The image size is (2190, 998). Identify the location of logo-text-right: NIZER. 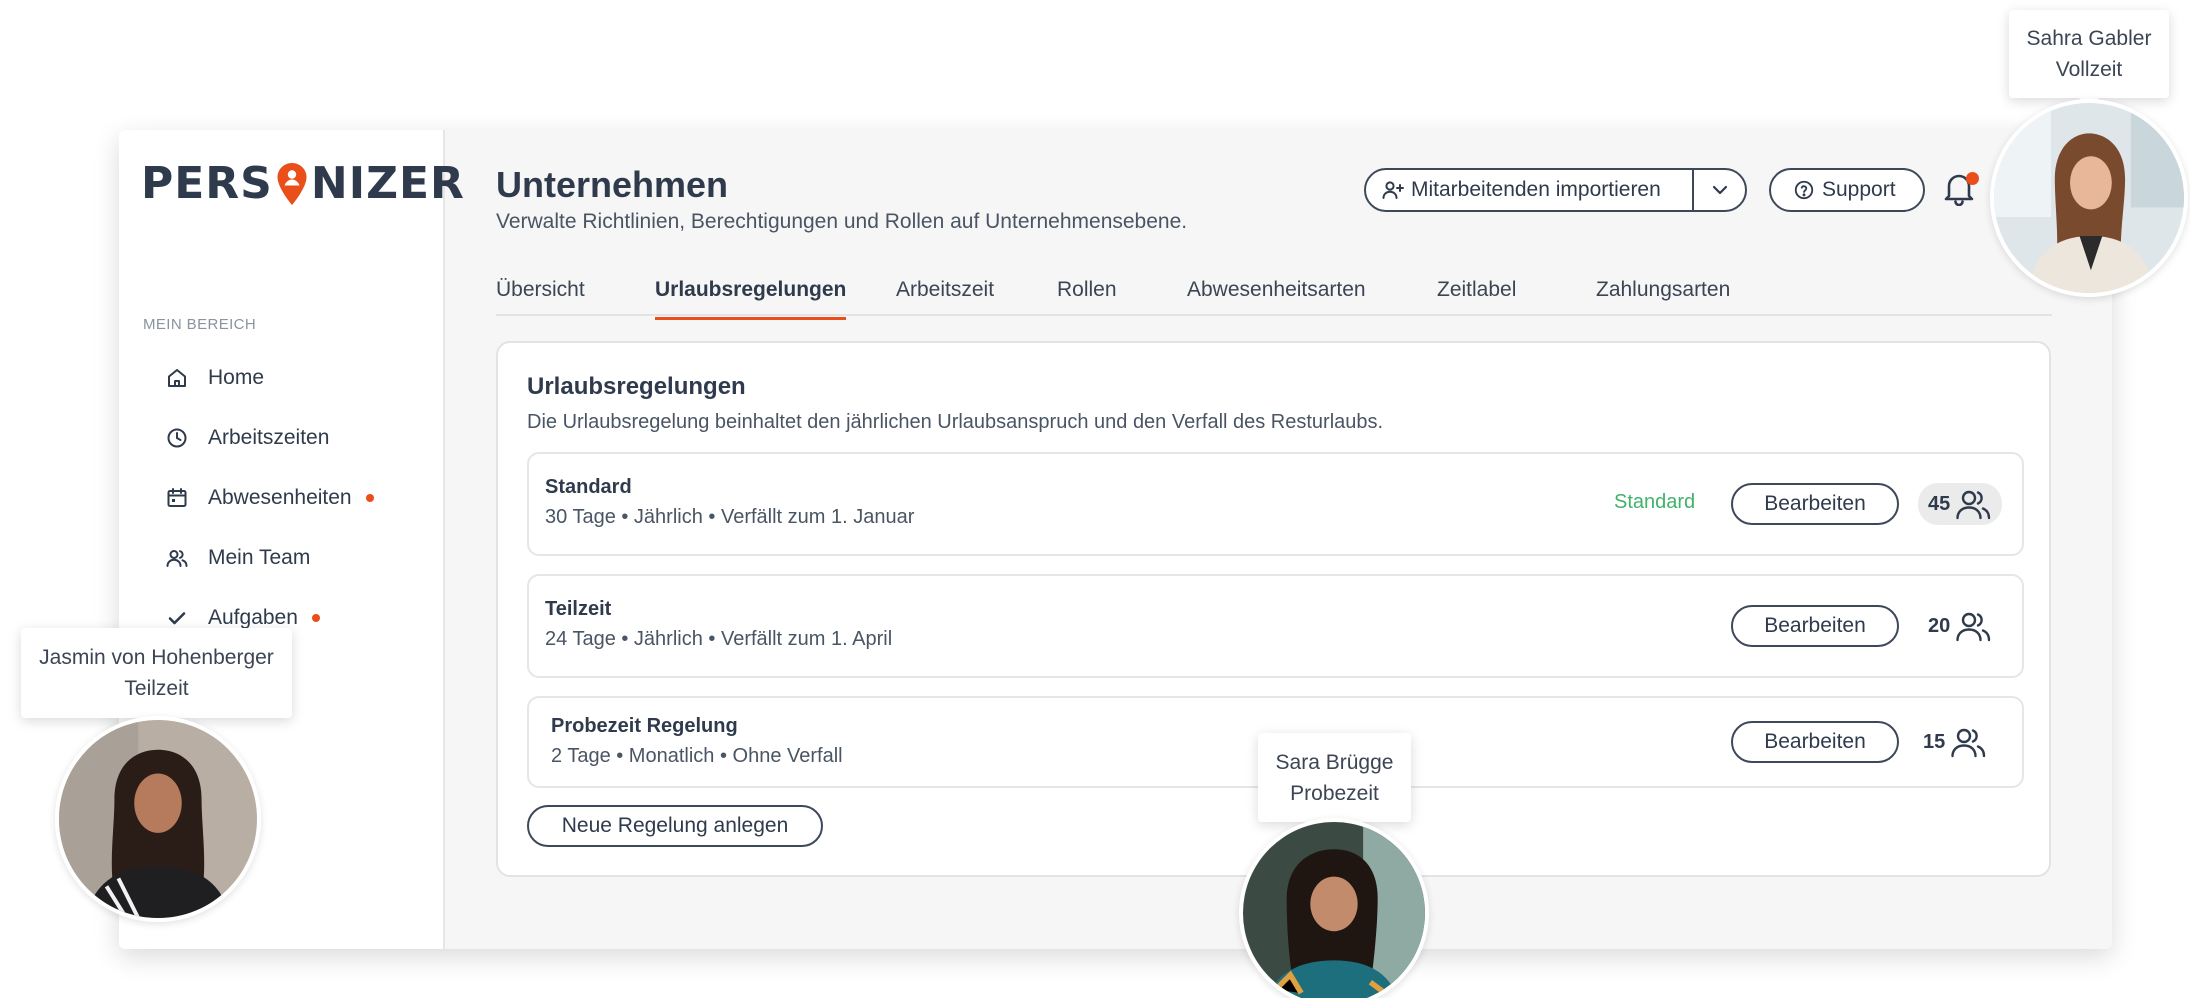
(387, 183).